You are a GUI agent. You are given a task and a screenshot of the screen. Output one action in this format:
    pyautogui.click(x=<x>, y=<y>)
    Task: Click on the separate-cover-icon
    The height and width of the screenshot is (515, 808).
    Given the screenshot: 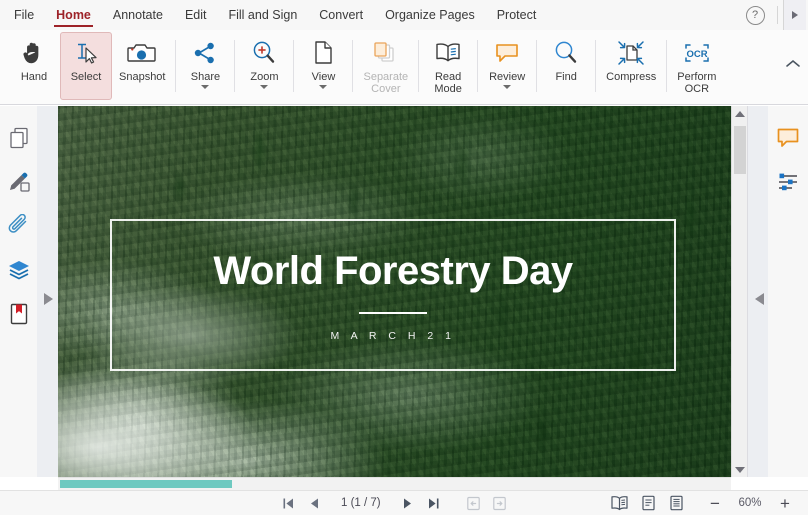 What is the action you would take?
    pyautogui.click(x=386, y=53)
    